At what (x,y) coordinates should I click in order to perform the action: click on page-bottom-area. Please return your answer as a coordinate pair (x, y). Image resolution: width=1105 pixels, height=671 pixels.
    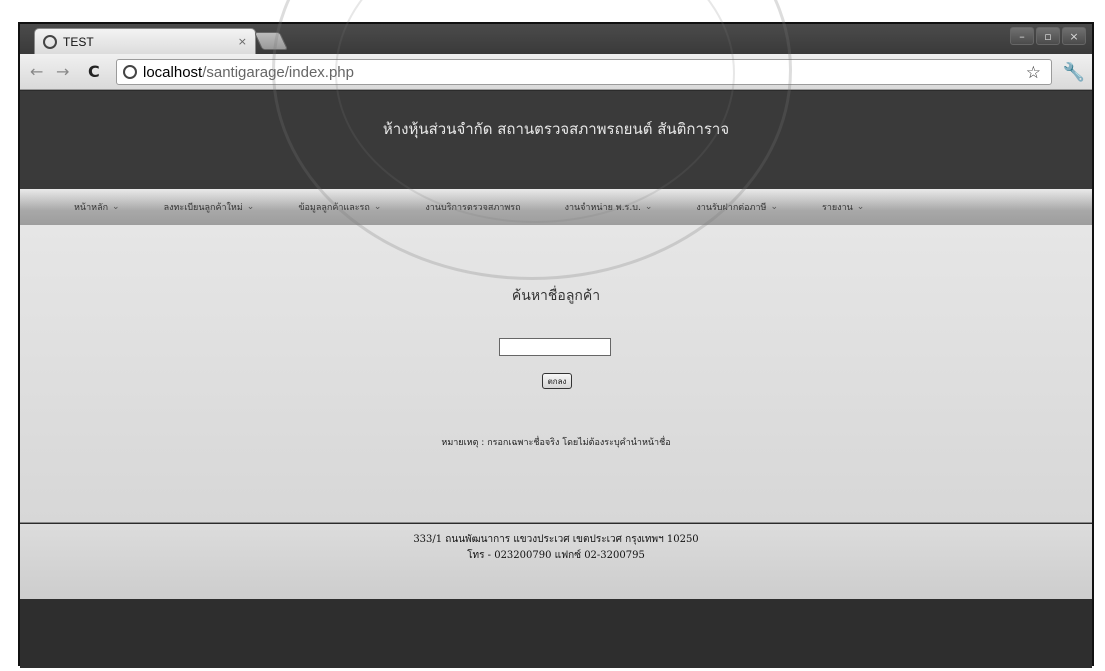
    Looking at the image, I should click on (556, 633).